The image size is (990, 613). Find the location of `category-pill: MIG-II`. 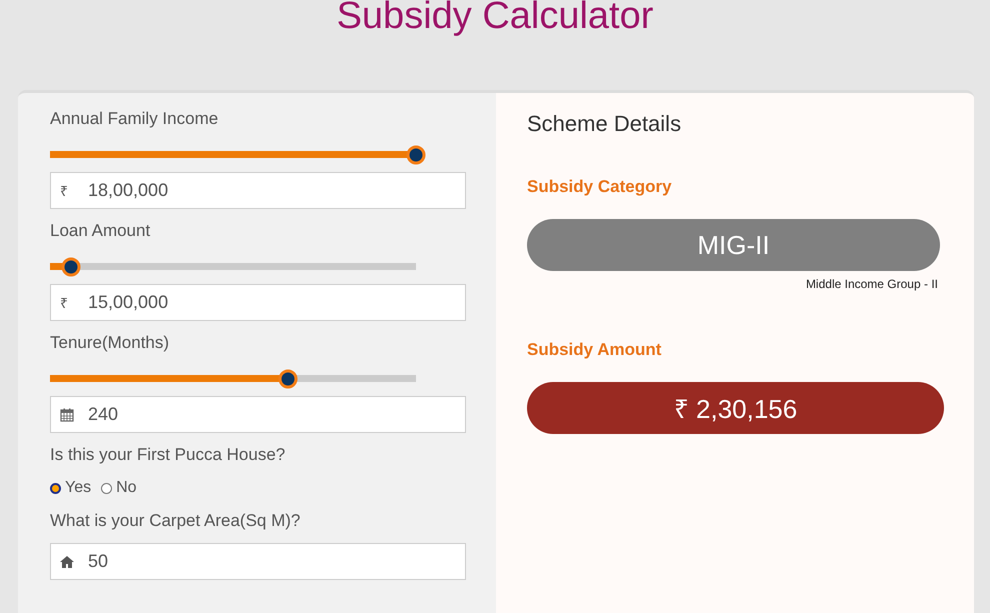

category-pill: MIG-II is located at coordinates (733, 245).